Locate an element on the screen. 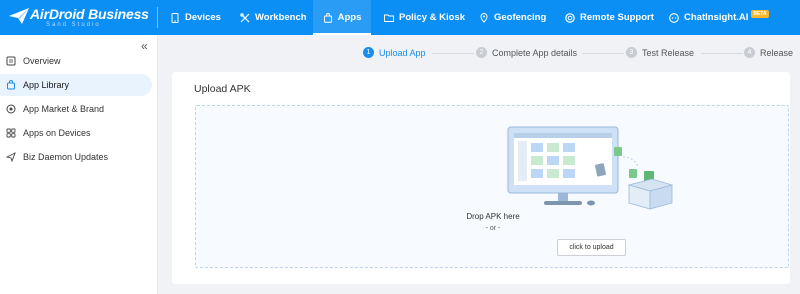 The width and height of the screenshot is (800, 294). brand-logo: AirDroid Business Sand Studio is located at coordinates (78, 18).